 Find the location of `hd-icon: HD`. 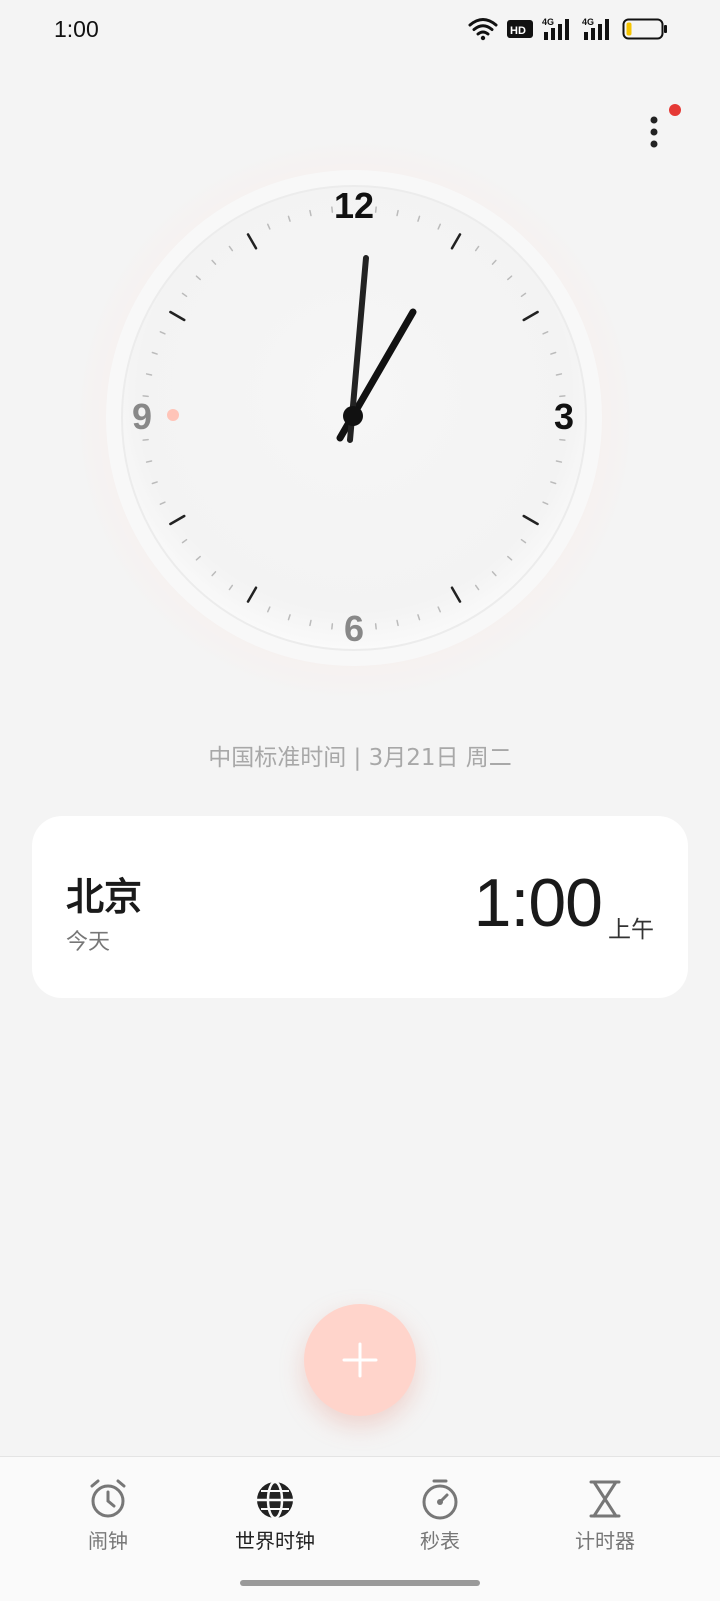

hd-icon: HD is located at coordinates (520, 29).